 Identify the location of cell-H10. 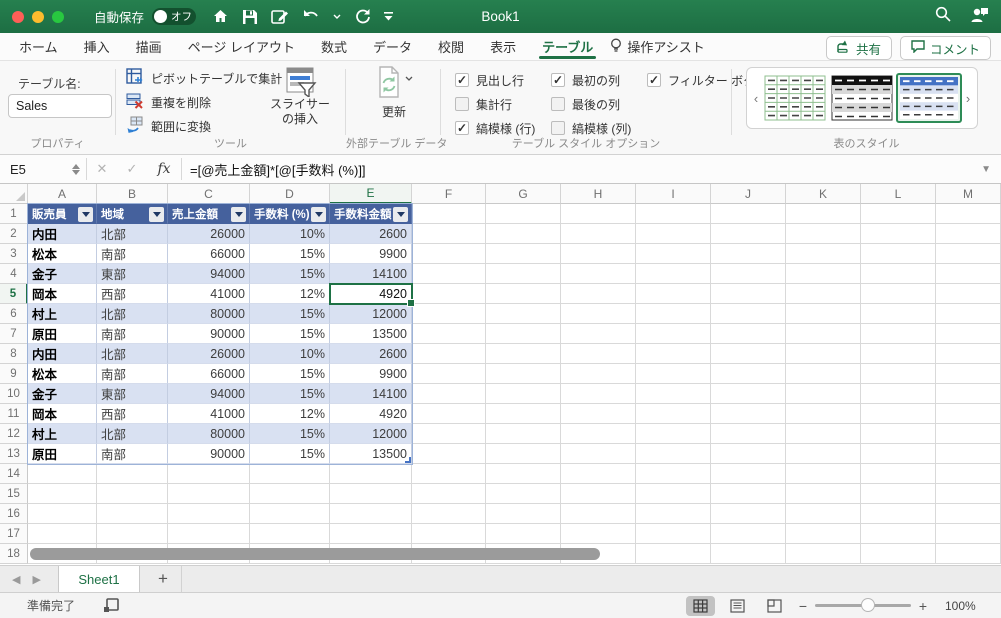
(598, 394).